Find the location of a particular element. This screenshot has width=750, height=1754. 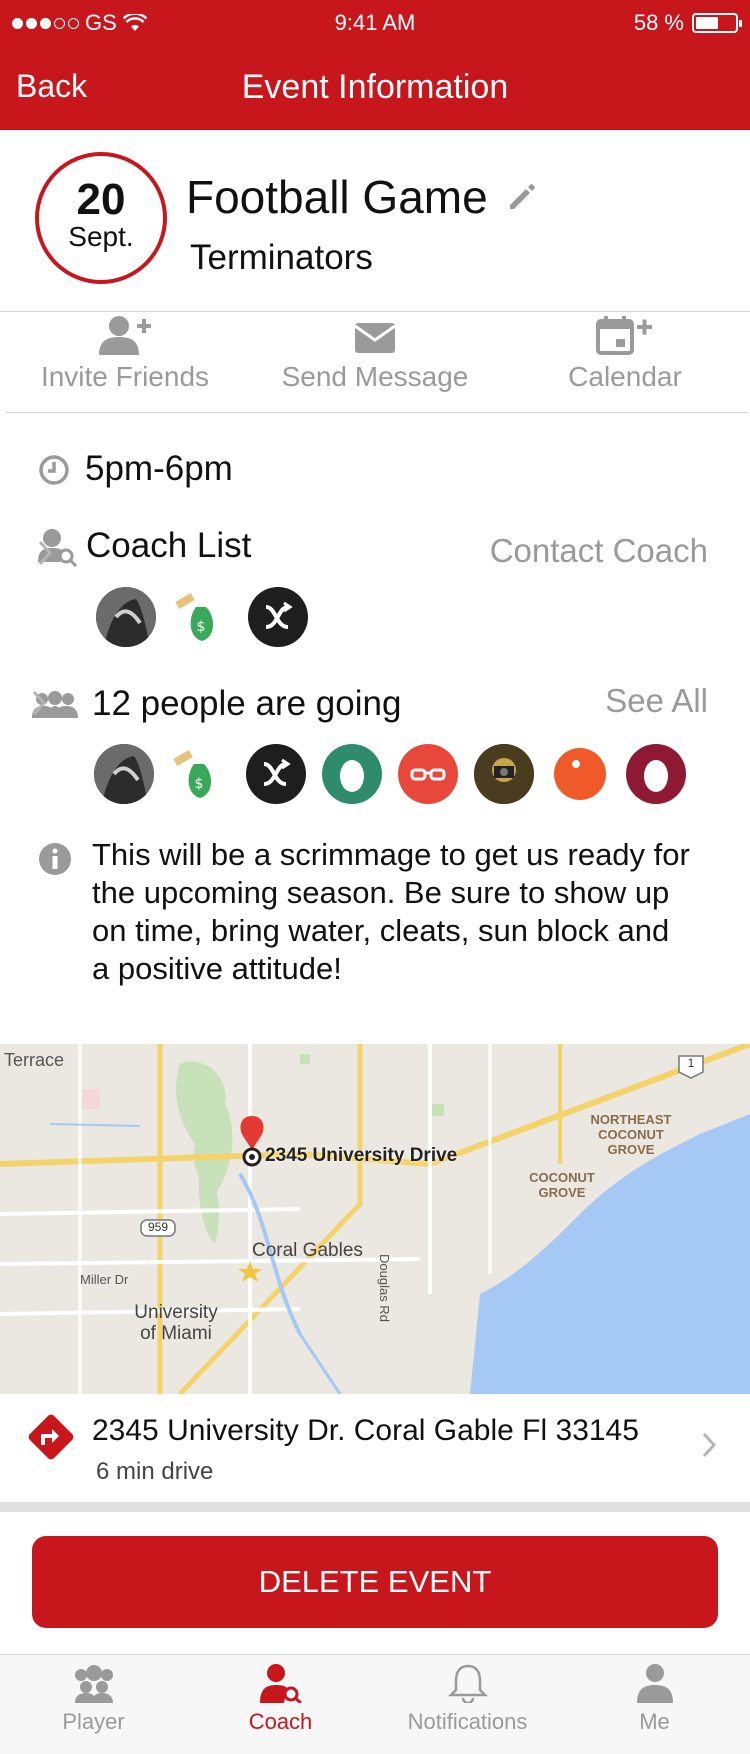

envelope-icon is located at coordinates (375, 338).